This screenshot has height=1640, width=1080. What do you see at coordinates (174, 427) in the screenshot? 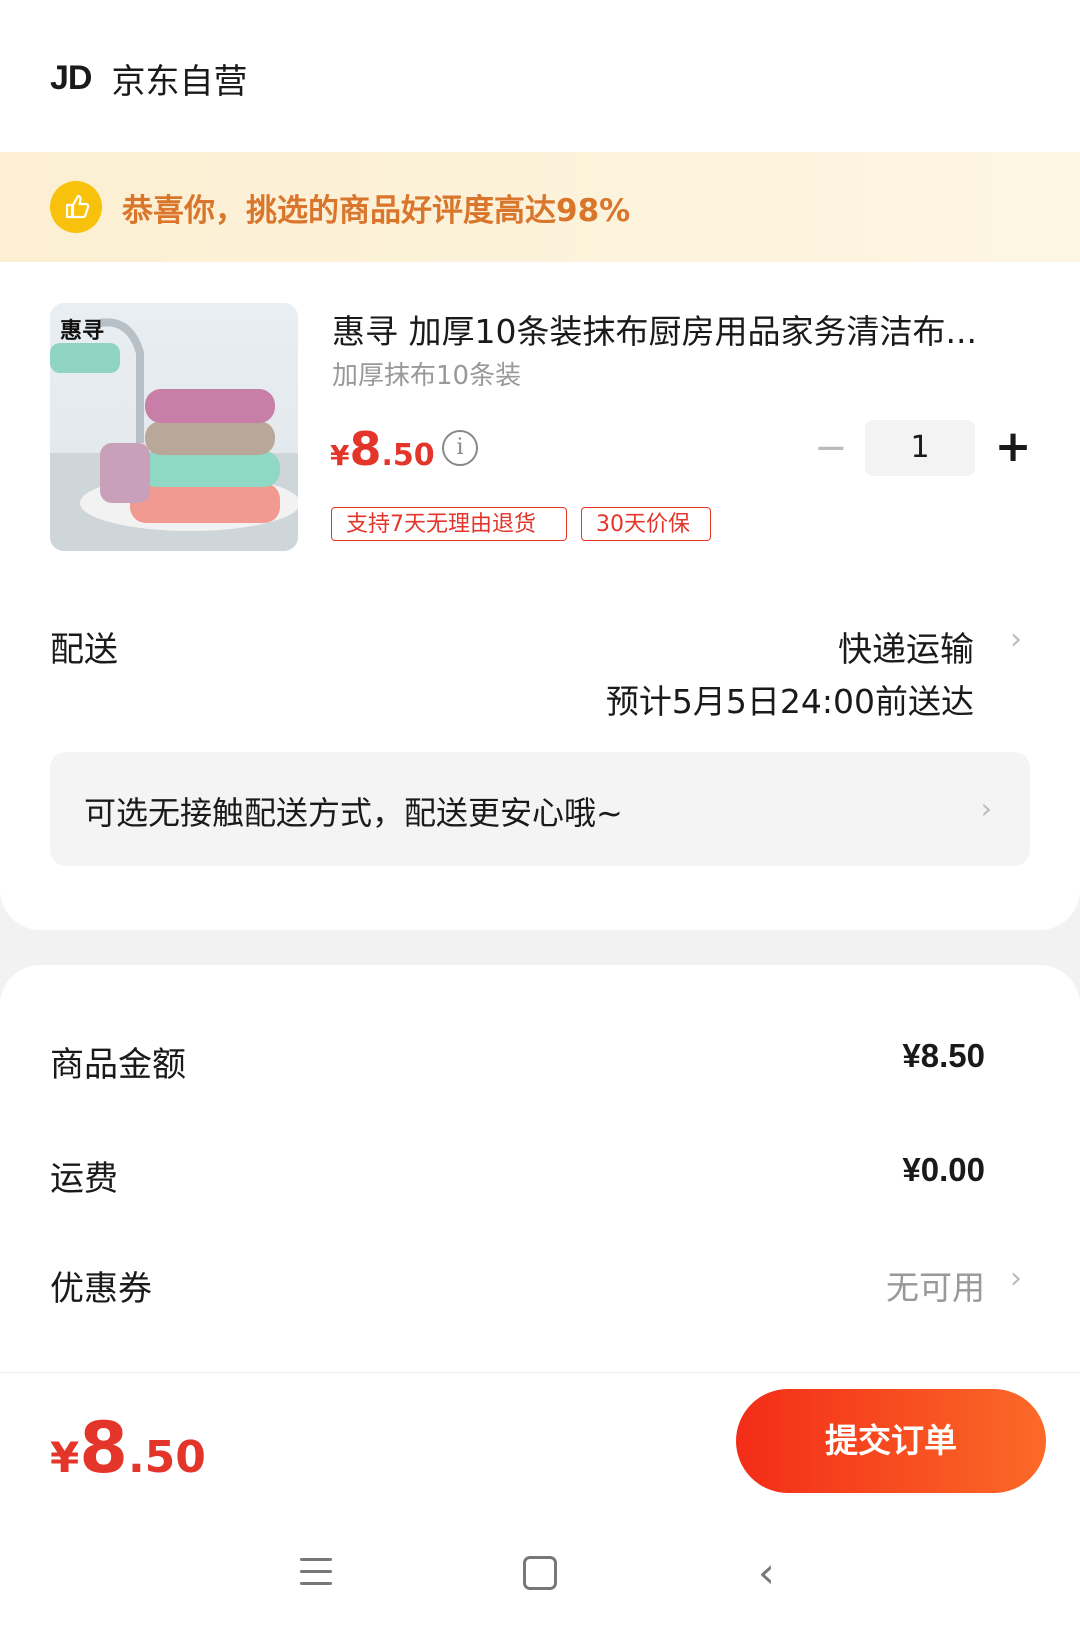
I see `product-image: 惠寻` at bounding box center [174, 427].